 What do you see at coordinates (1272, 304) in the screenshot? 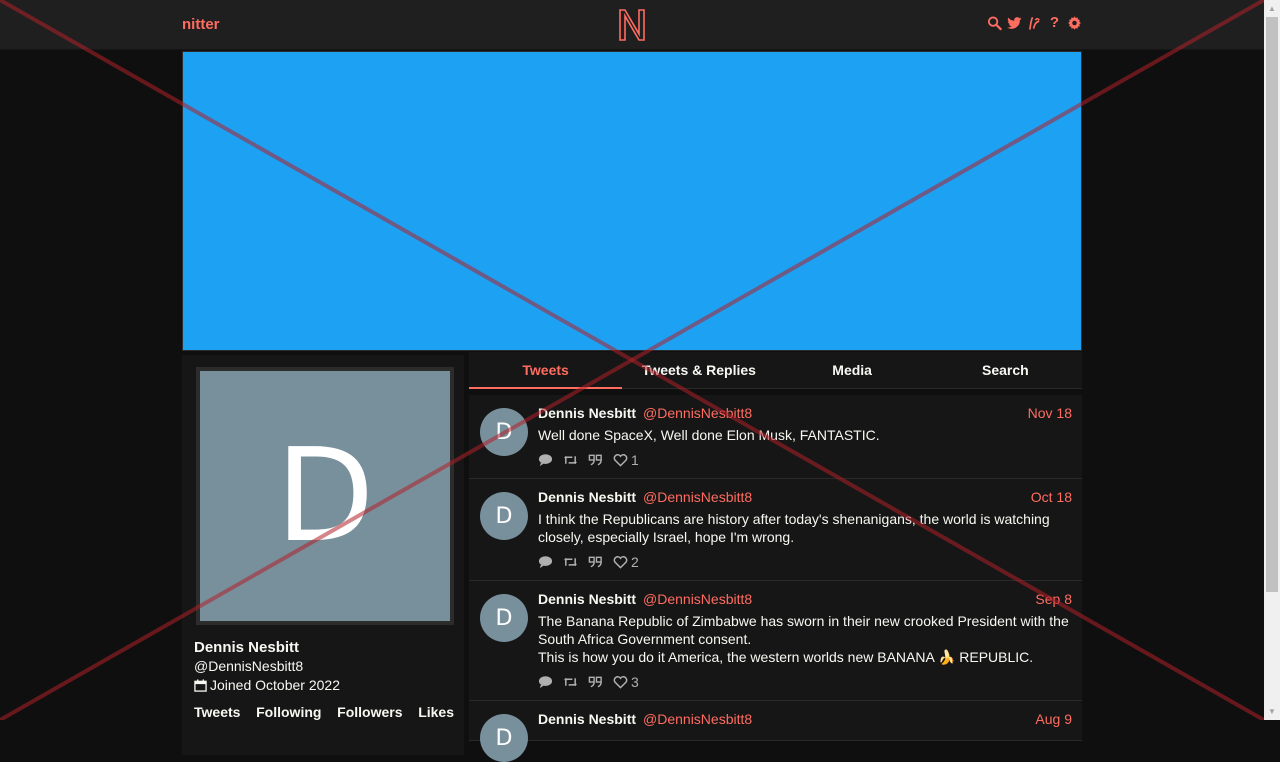
I see `scroll-thumb` at bounding box center [1272, 304].